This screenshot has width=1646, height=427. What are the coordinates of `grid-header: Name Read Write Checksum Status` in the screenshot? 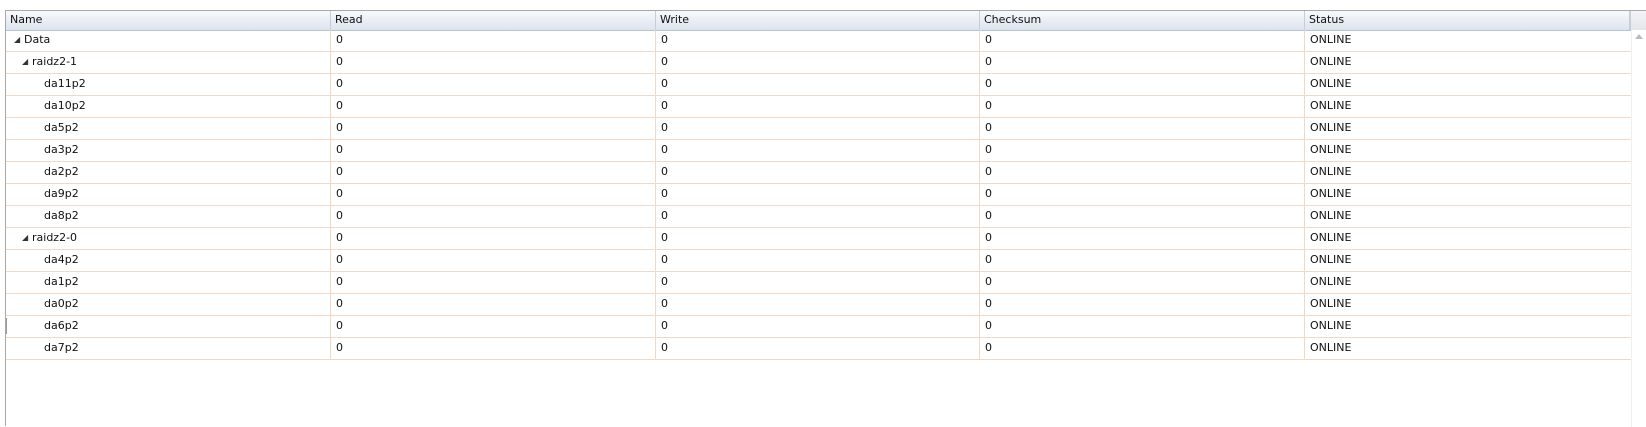 It's located at (826, 21).